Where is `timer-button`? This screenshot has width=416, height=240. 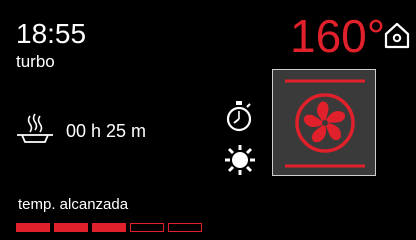
timer-button is located at coordinates (239, 117).